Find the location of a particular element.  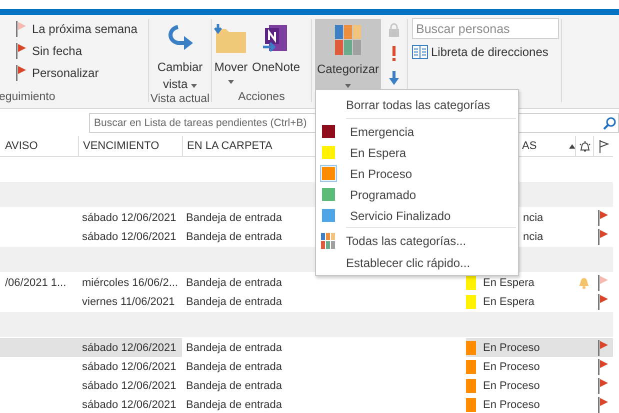

followup-item: Personalizar is located at coordinates (81, 72).